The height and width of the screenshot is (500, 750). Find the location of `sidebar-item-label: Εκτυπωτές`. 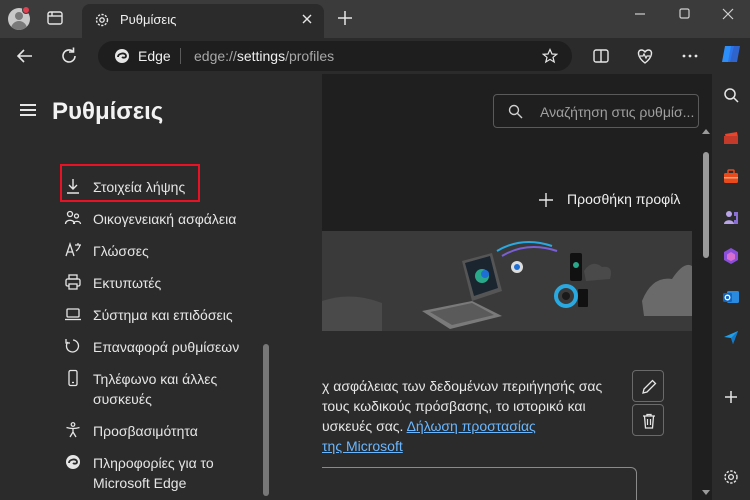

sidebar-item-label: Εκτυπωτές is located at coordinates (127, 283).